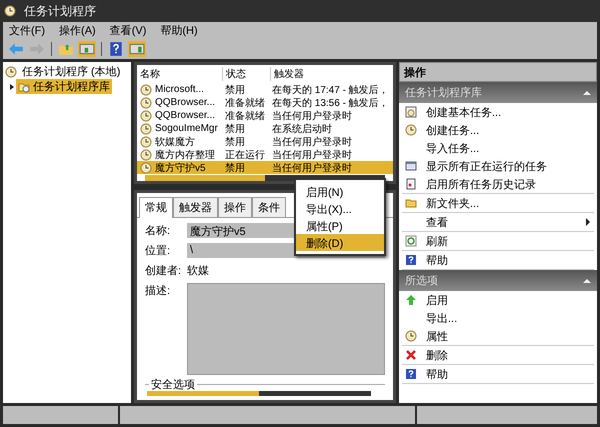 This screenshot has height=427, width=600. Describe the element at coordinates (330, 90) in the screenshot. I see `table-cell-text: 在每天的 17:47 - 触发后，` at that location.